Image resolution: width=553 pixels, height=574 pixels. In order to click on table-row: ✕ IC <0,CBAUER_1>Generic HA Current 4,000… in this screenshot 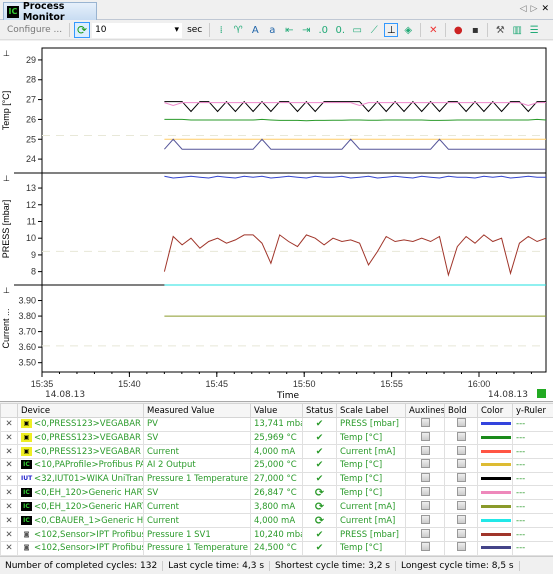, I will do `click(276, 521)`.